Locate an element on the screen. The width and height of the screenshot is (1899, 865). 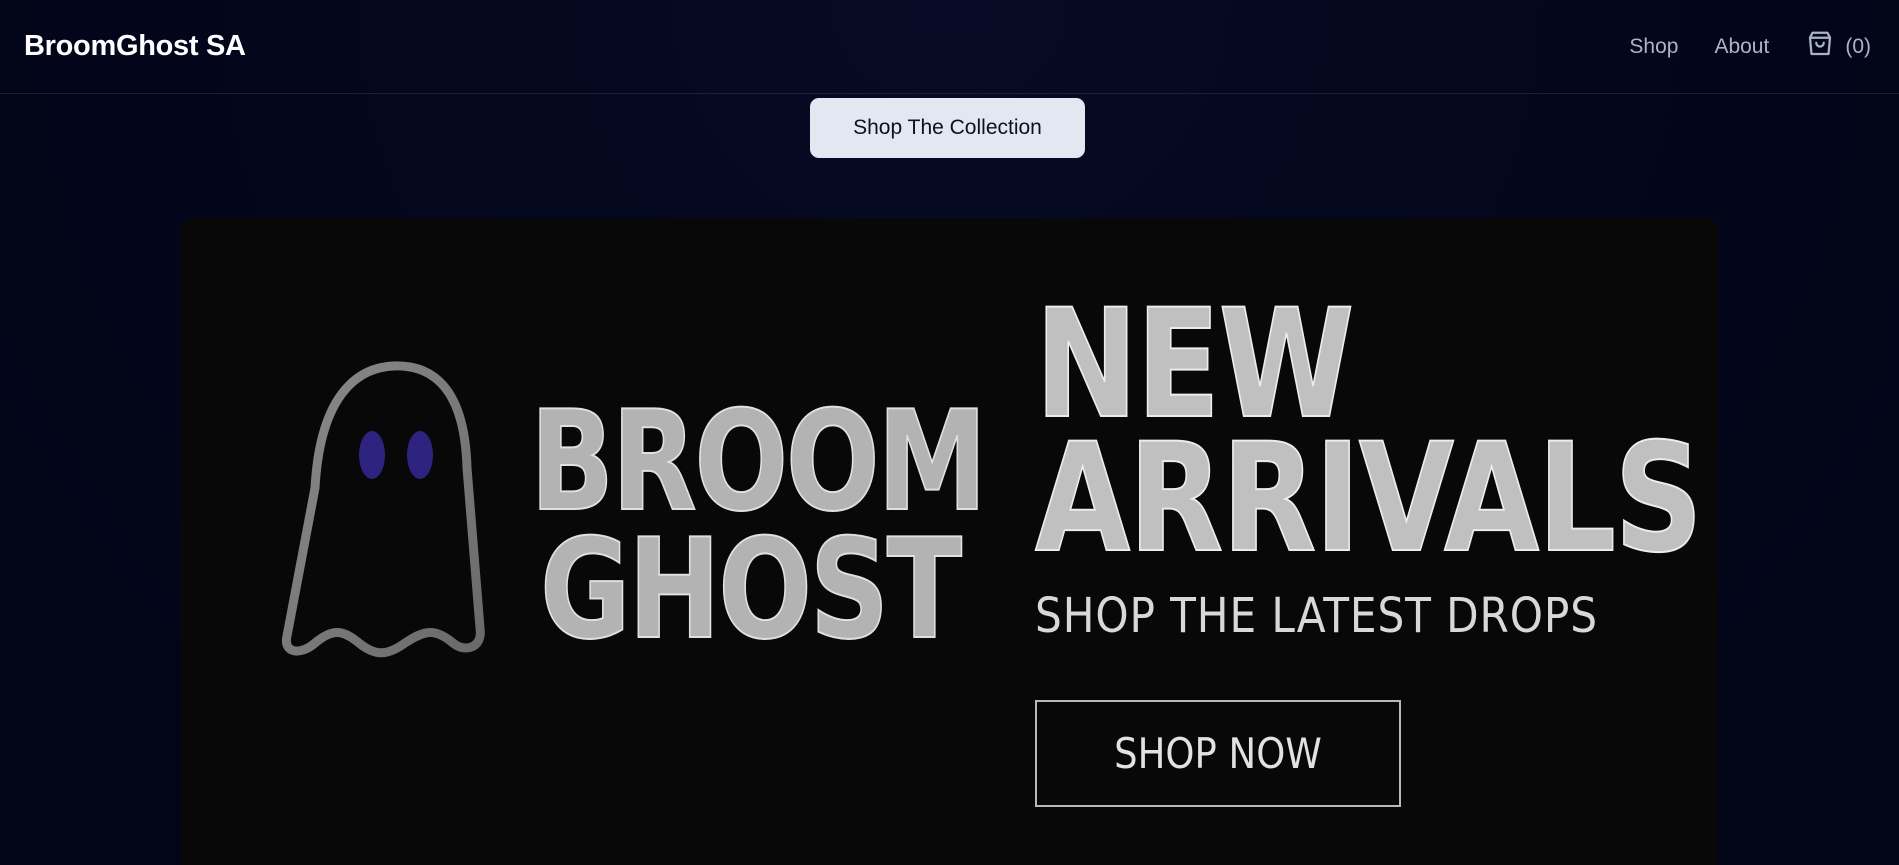
banner-logo-text: BROOM GHOST is located at coordinates (764, 525).